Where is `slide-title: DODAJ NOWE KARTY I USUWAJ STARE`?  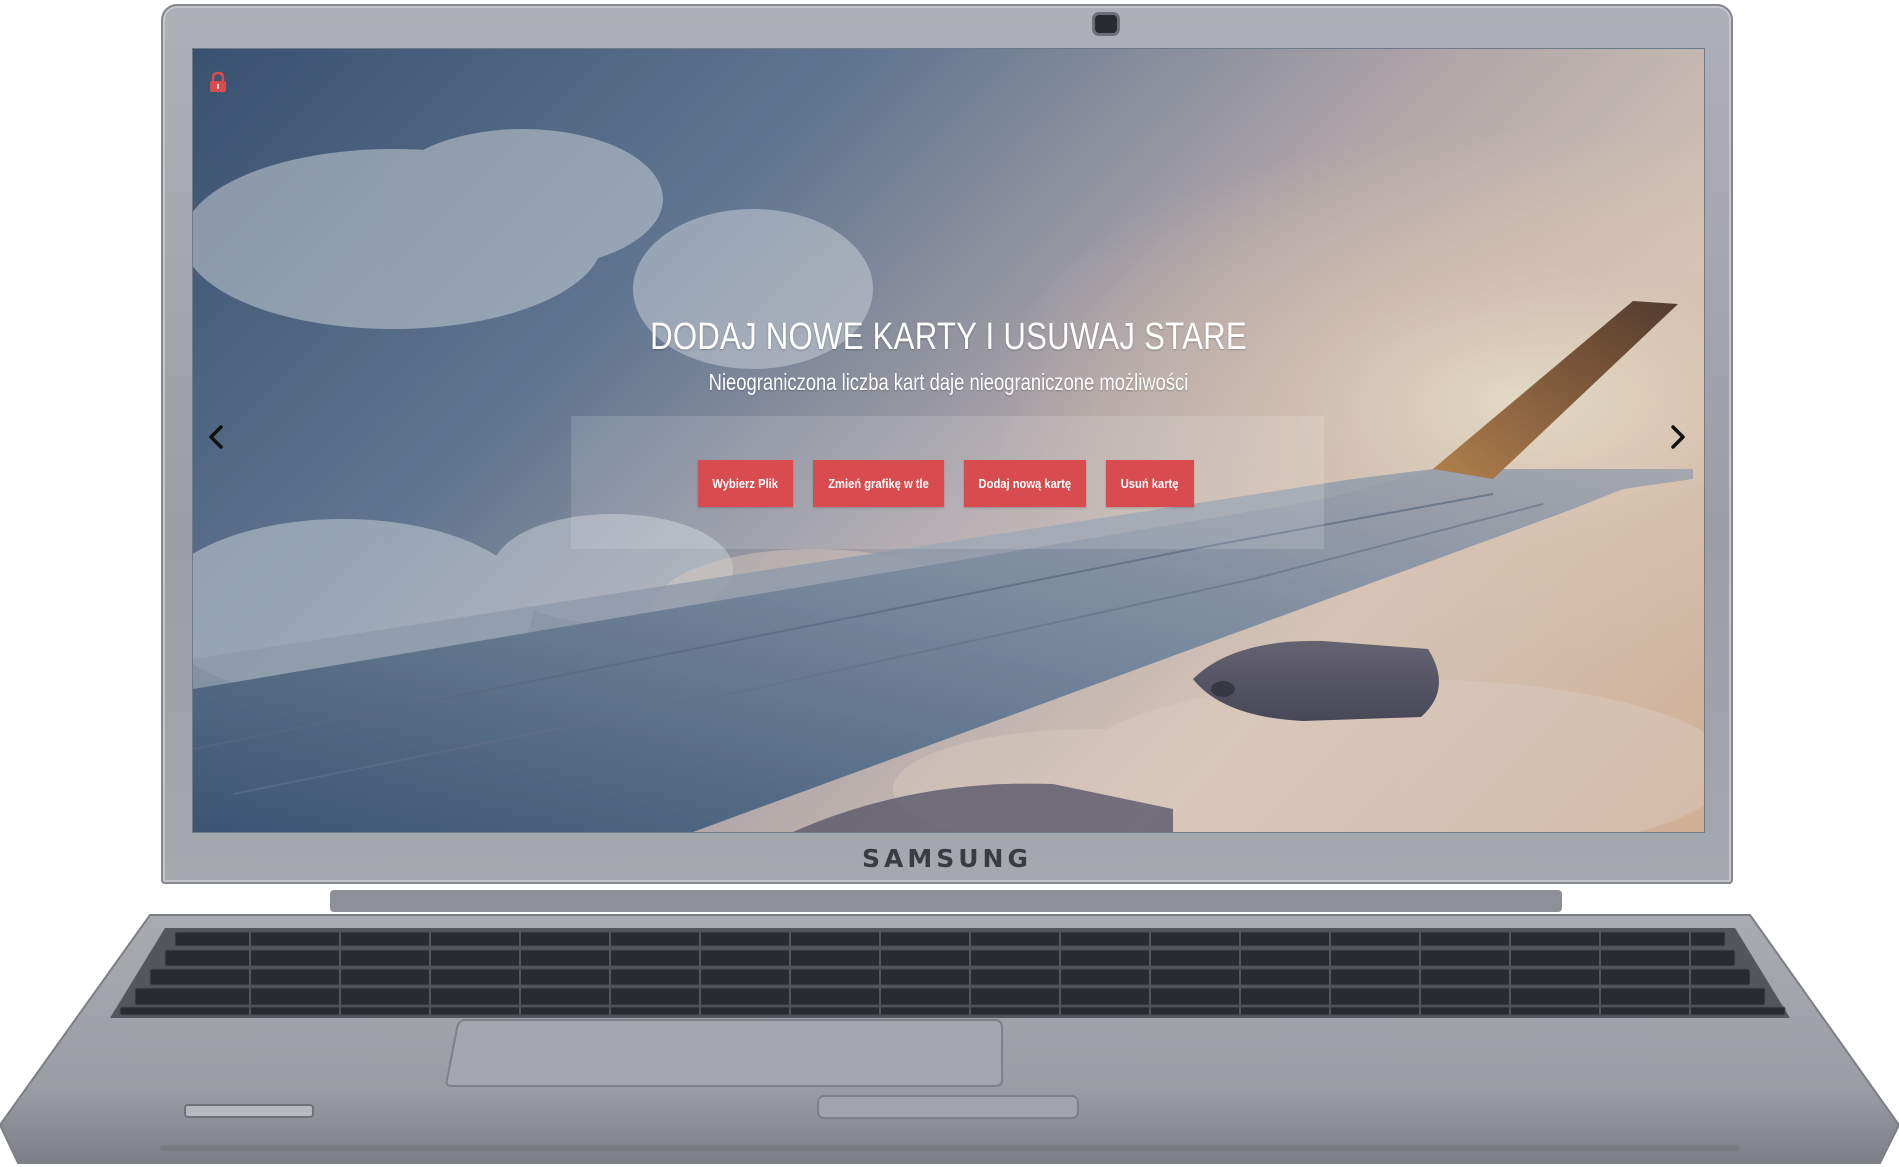
slide-title: DODAJ NOWE KARTY I USUWAJ STARE is located at coordinates (948, 337).